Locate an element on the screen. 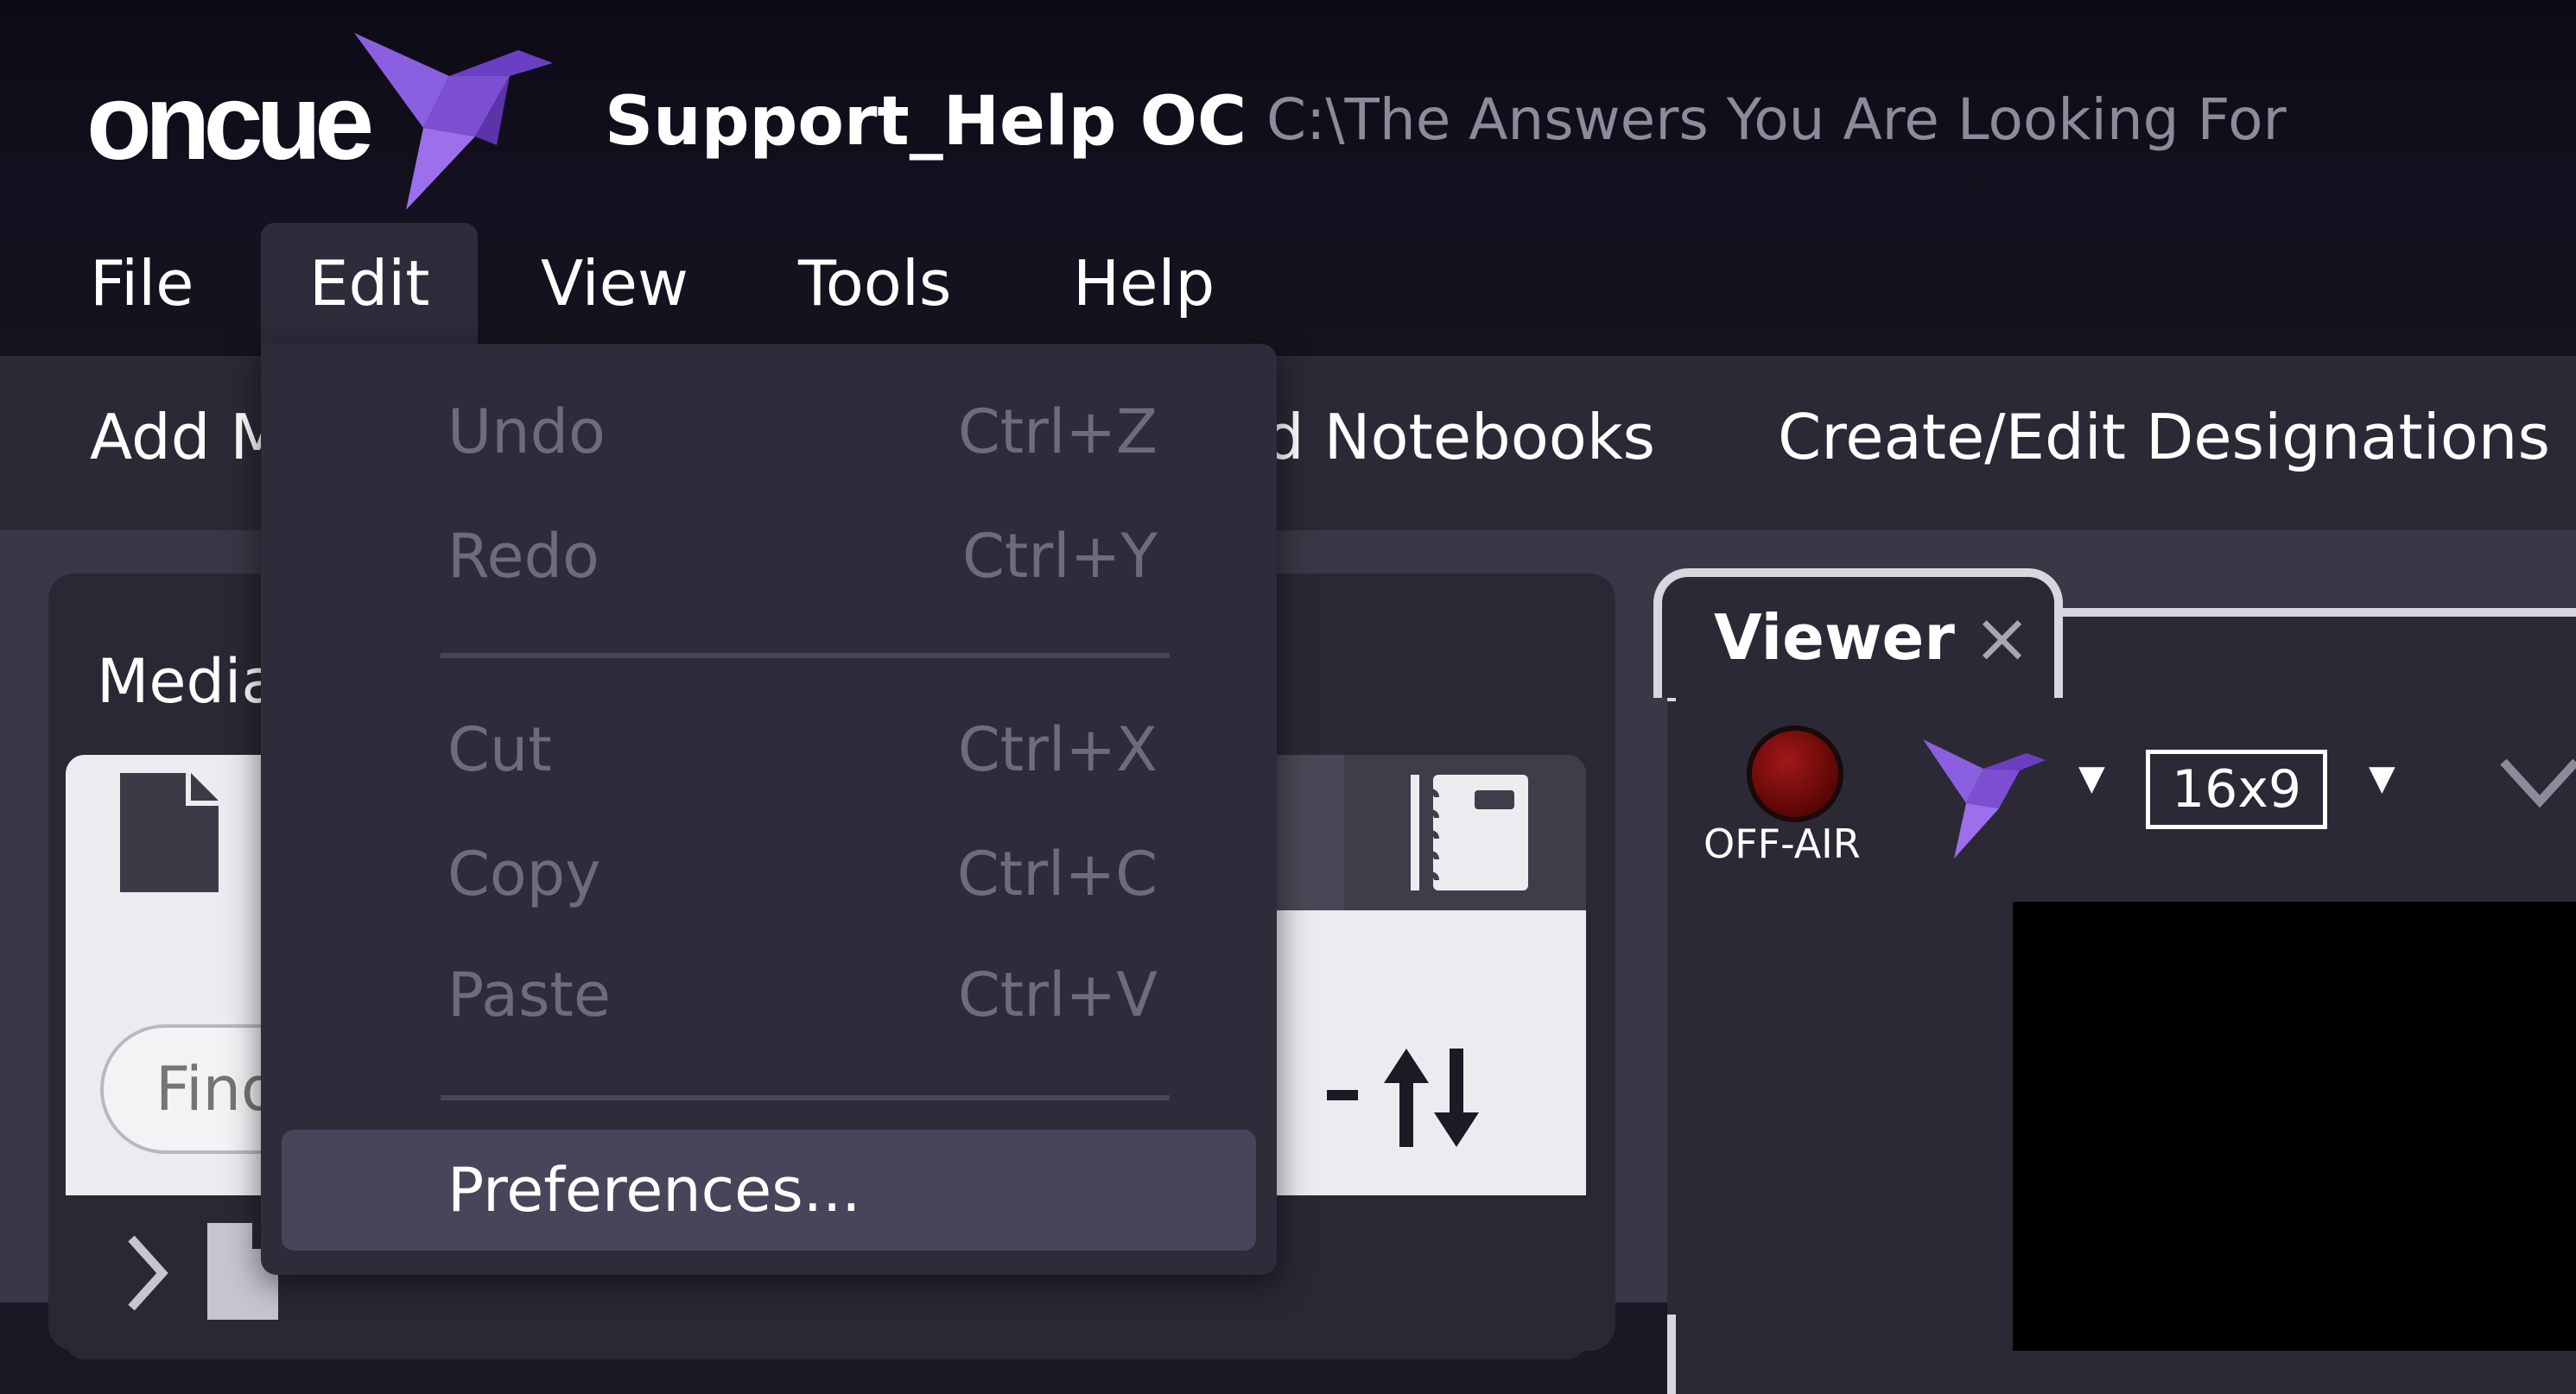  media-files-tab is located at coordinates (169, 832).